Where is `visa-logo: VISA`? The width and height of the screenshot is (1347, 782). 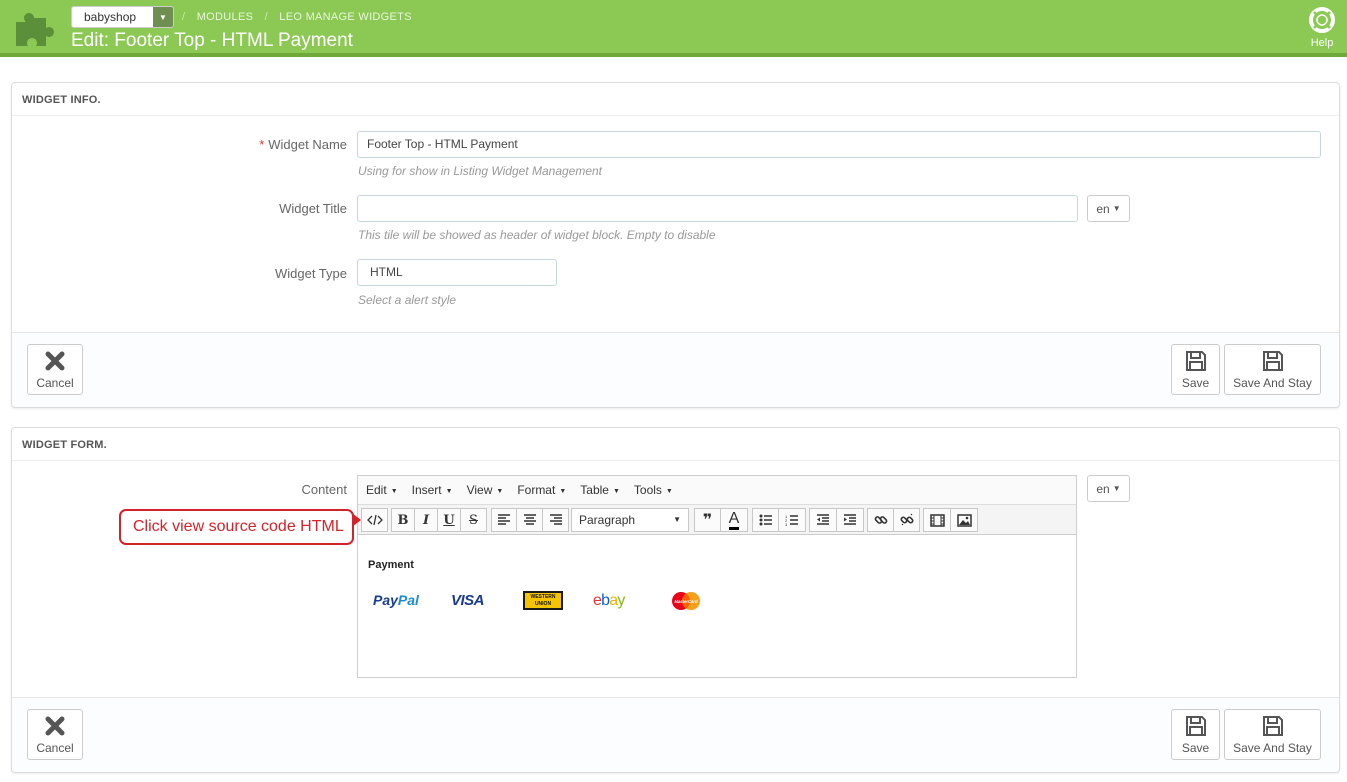 visa-logo: VISA is located at coordinates (468, 600).